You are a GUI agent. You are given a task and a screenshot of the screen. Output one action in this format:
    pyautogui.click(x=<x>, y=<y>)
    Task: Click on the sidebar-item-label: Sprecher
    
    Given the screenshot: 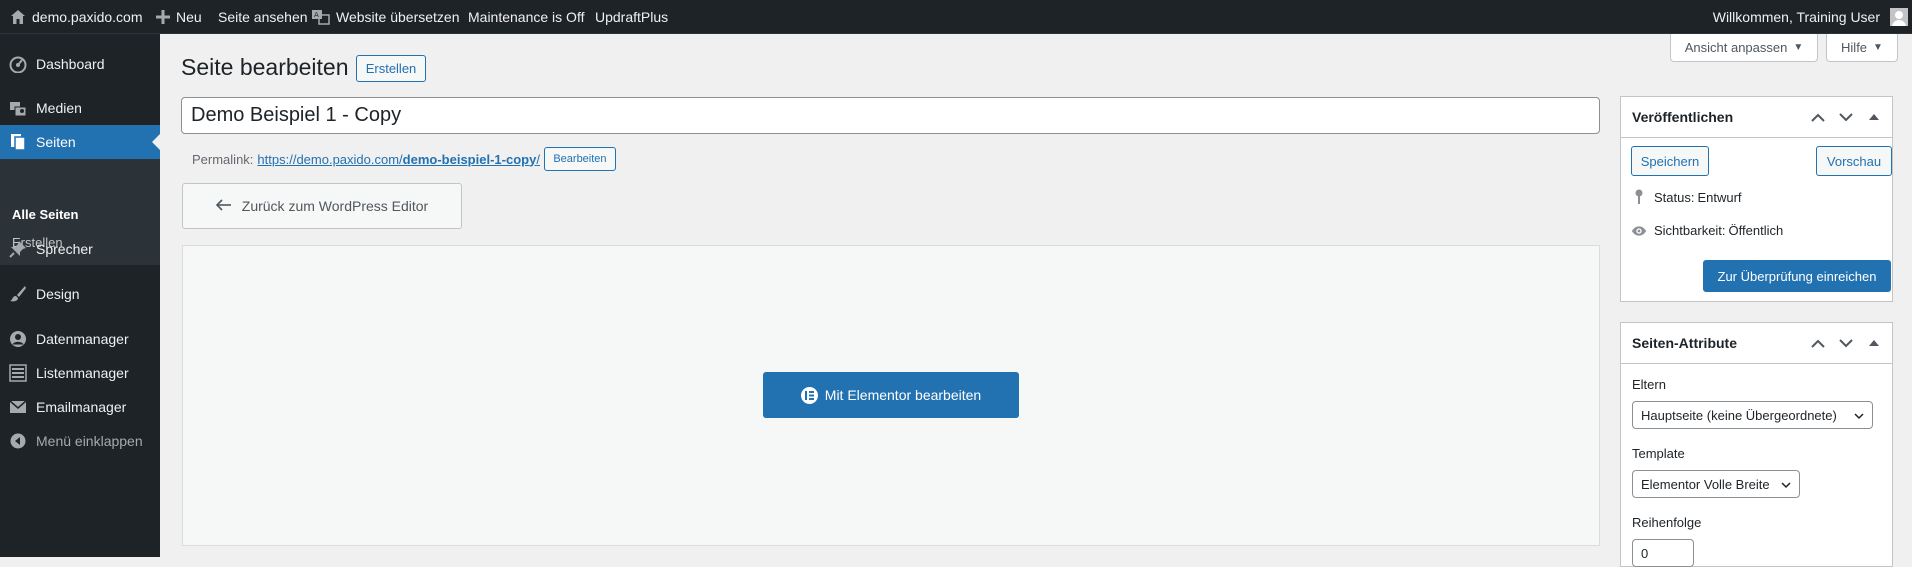 What is the action you would take?
    pyautogui.click(x=64, y=249)
    